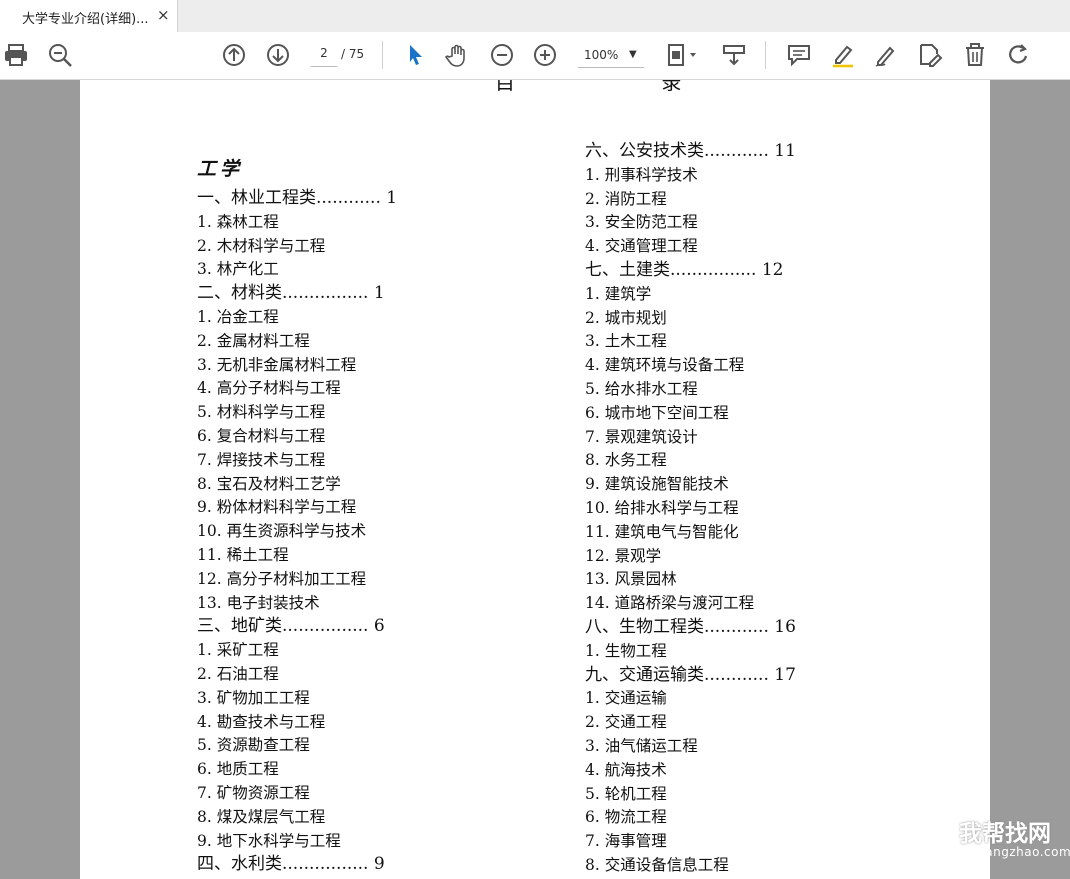  I want to click on toc-entry: 3. 安全防范工程, so click(641, 222).